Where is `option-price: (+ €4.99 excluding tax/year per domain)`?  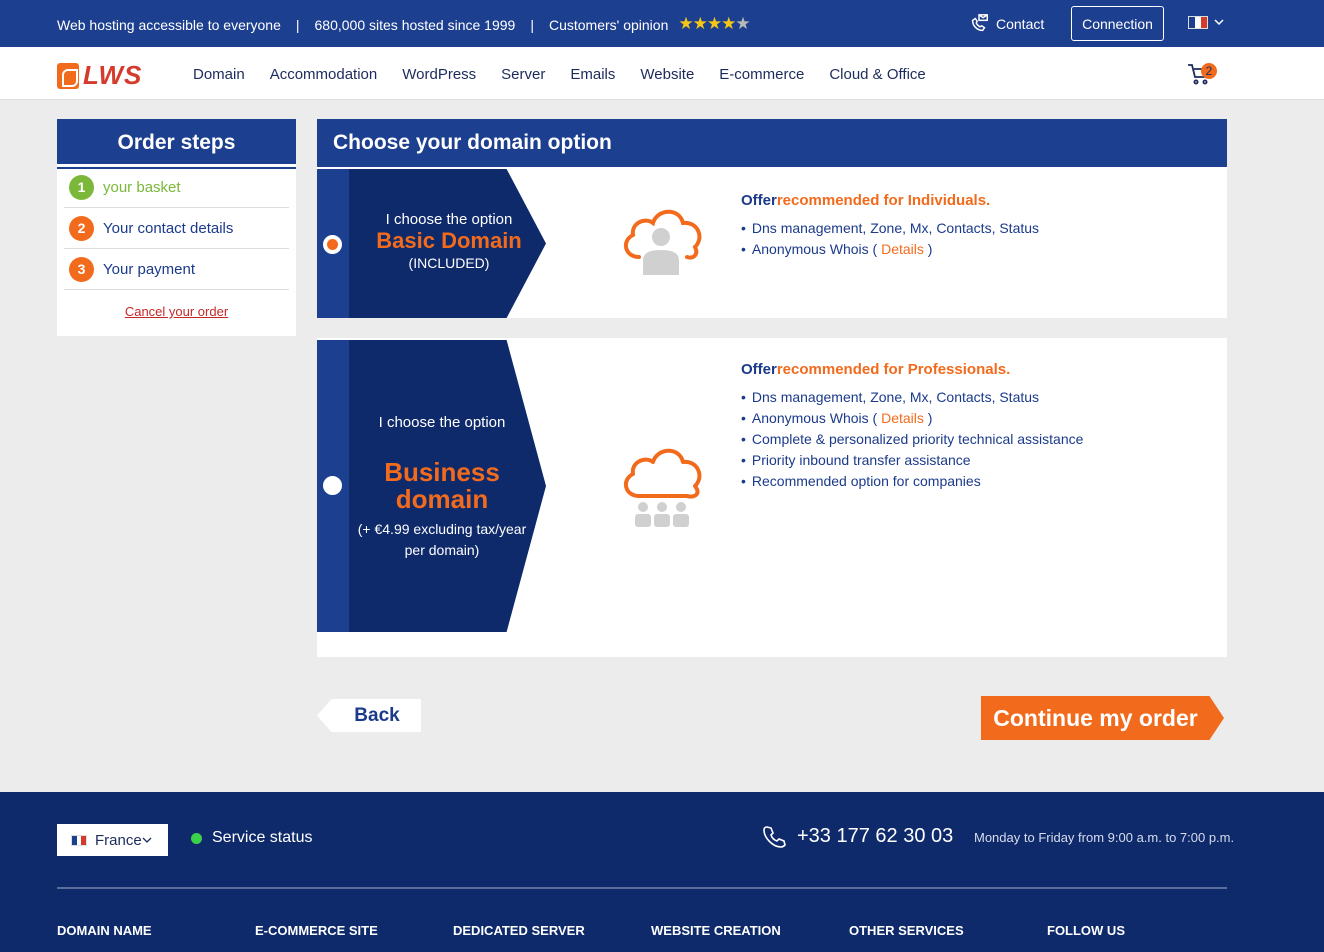 option-price: (+ €4.99 excluding tax/year per domain) is located at coordinates (442, 539).